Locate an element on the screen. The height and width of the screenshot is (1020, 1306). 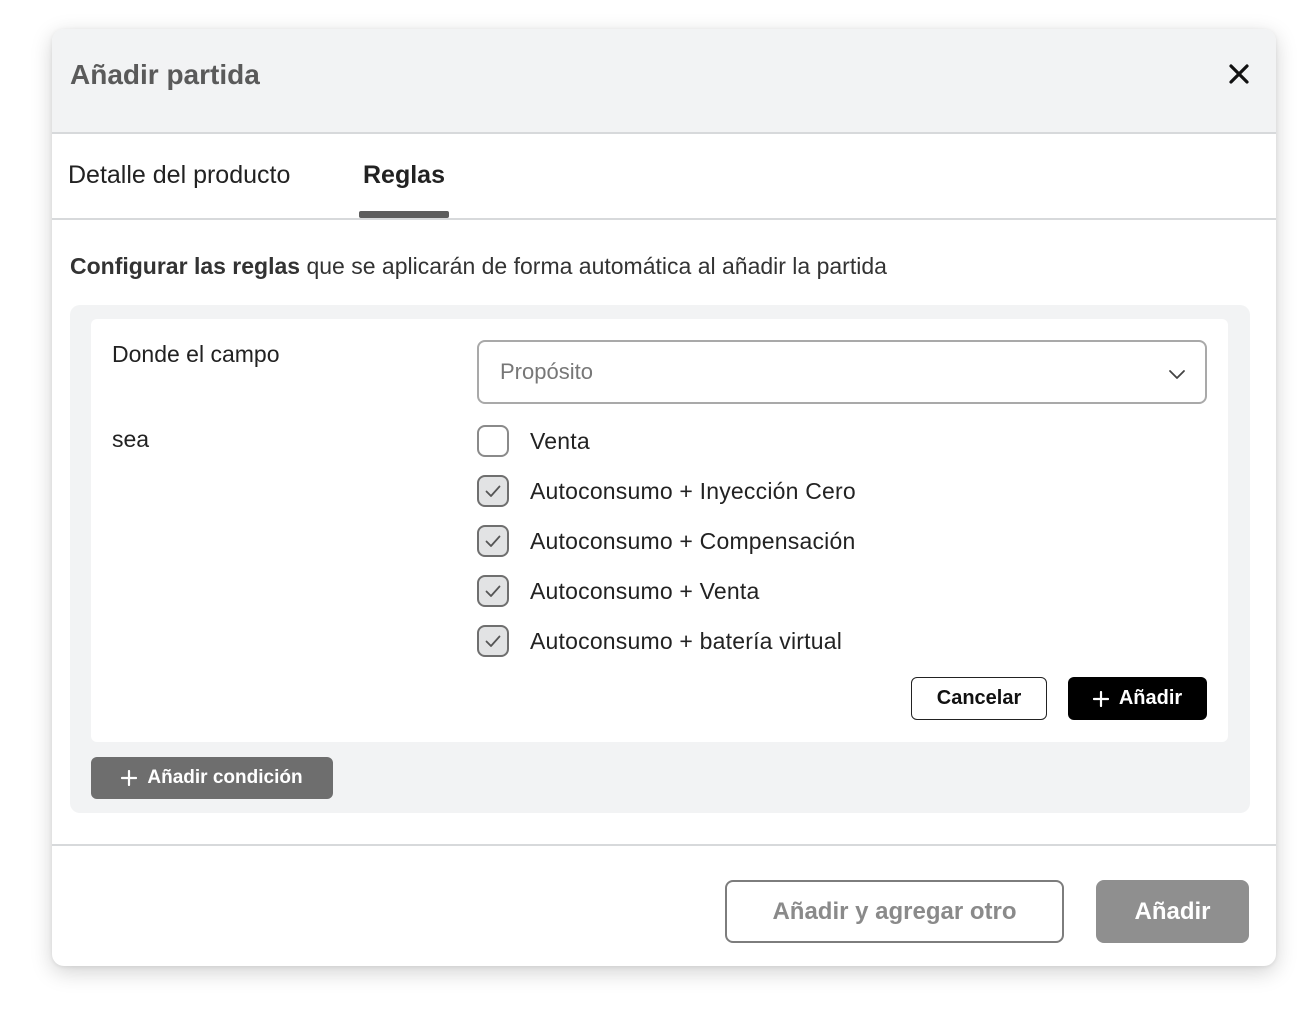
intro-bold: Configurar las reglas is located at coordinates (185, 266).